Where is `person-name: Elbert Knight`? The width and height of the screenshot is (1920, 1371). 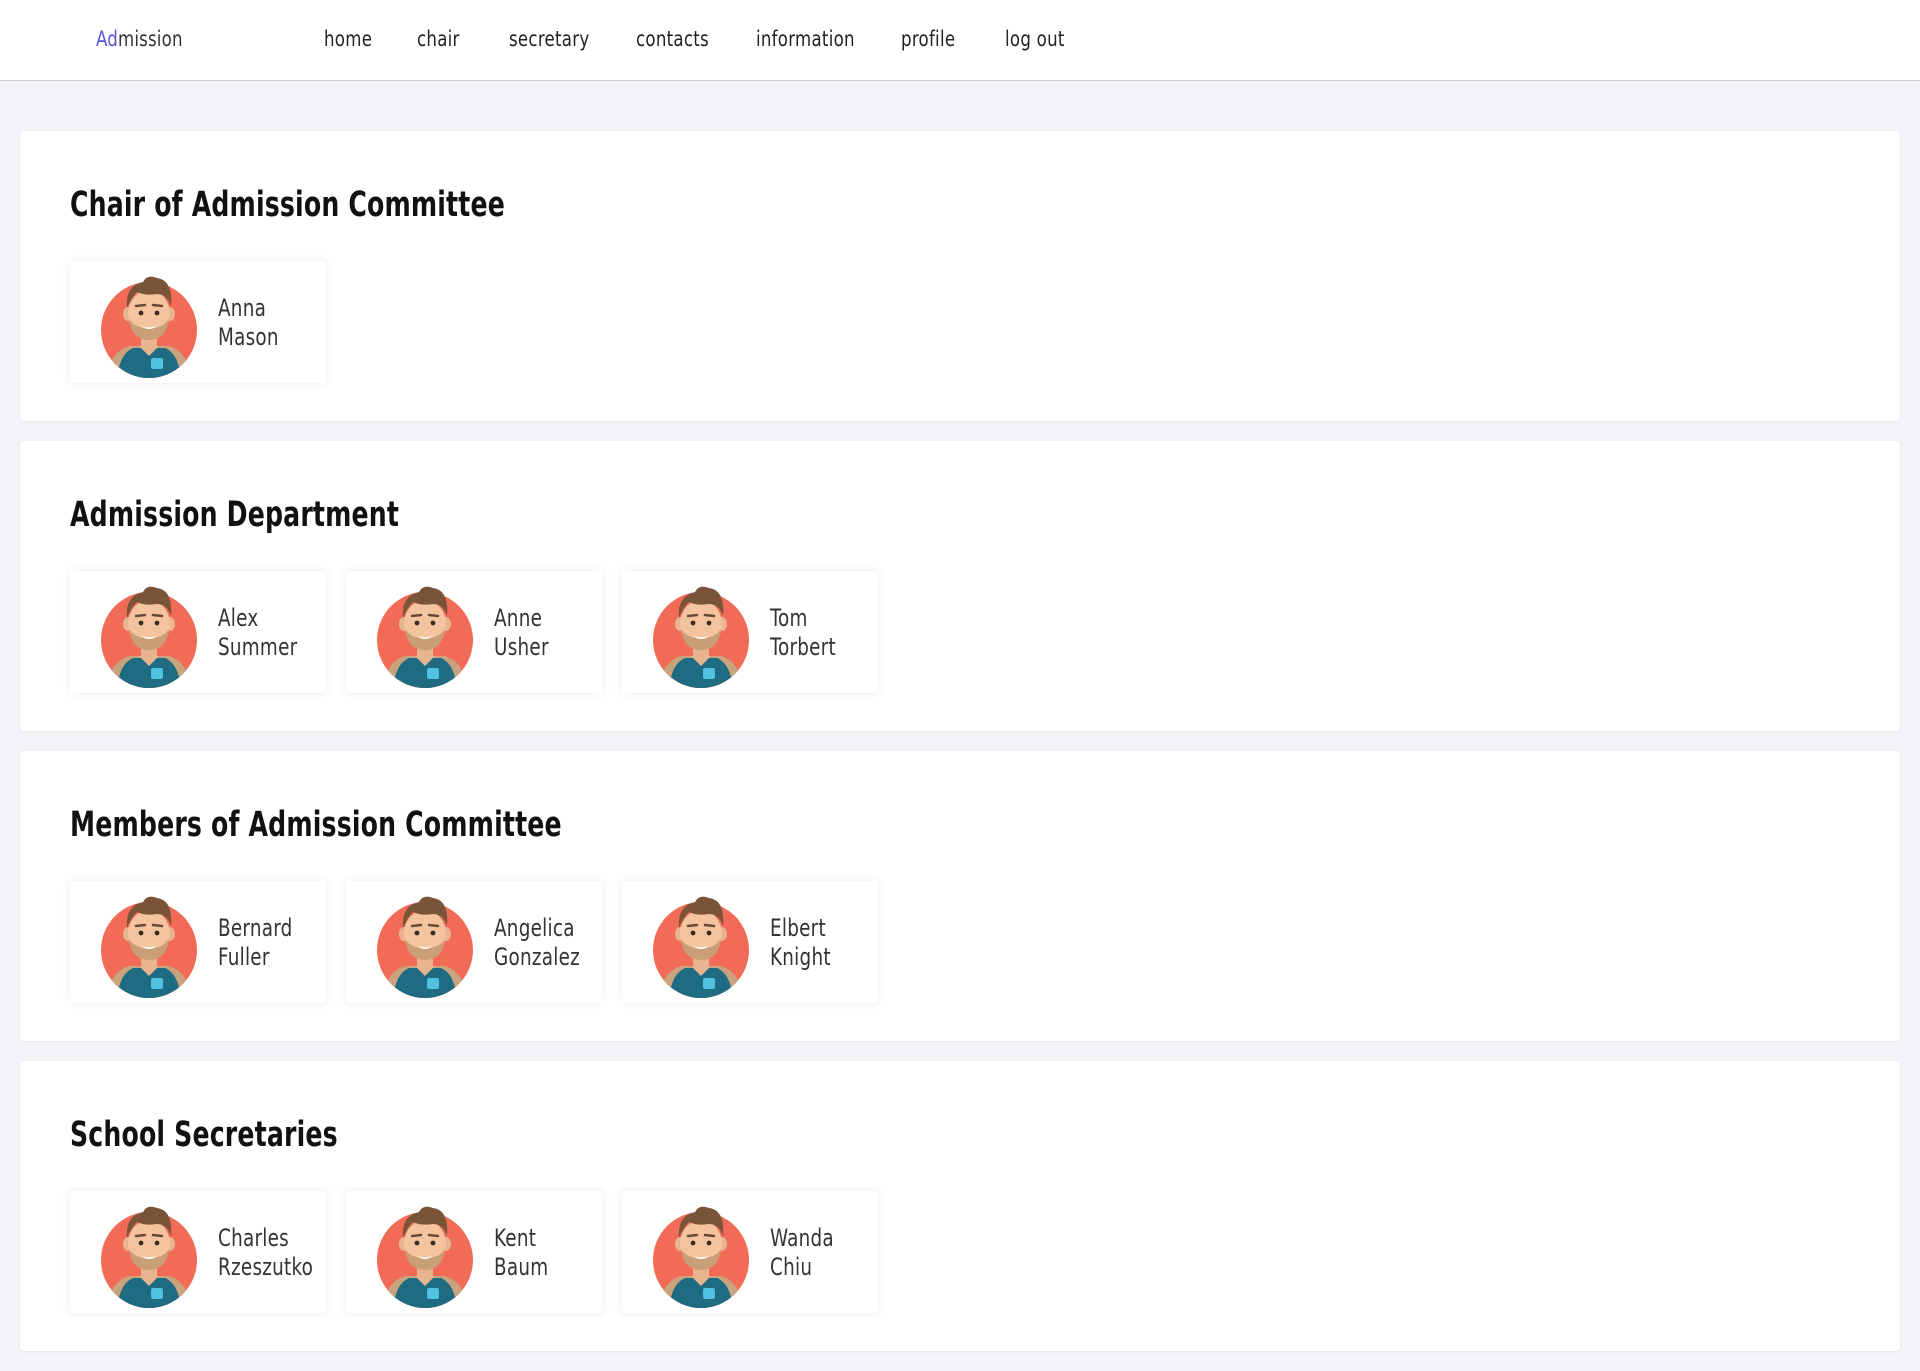
person-name: Elbert Knight is located at coordinates (800, 943).